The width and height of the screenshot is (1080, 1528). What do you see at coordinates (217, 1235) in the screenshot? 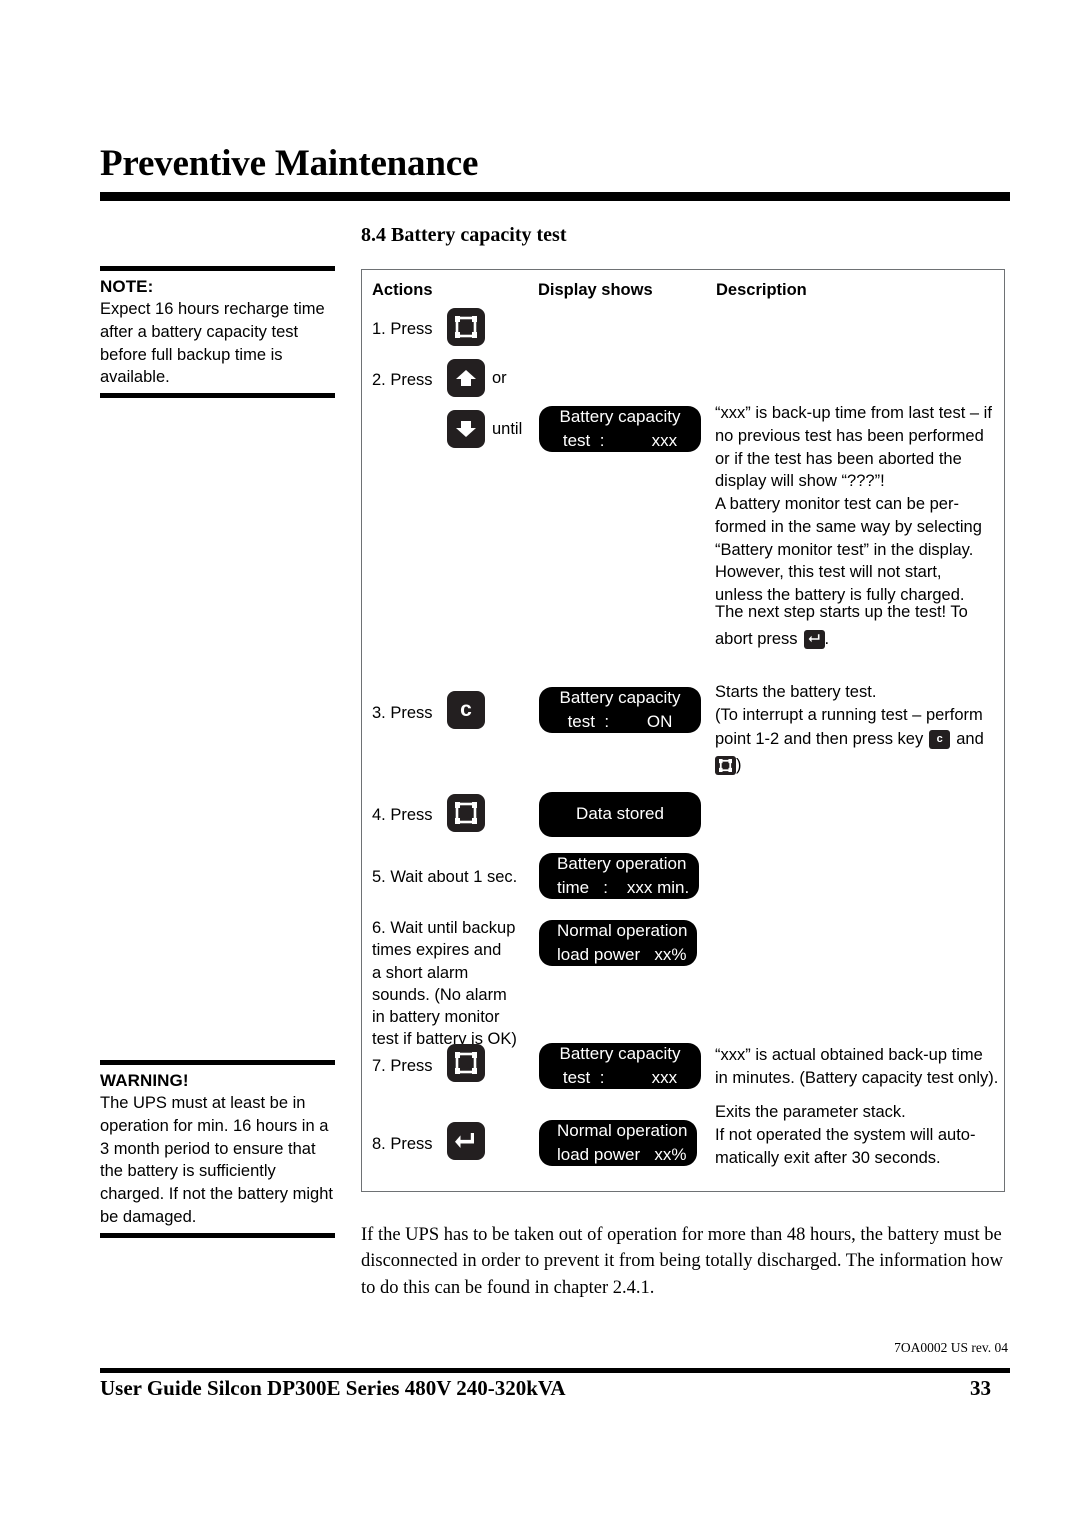
I see `warning-bottom-rule` at bounding box center [217, 1235].